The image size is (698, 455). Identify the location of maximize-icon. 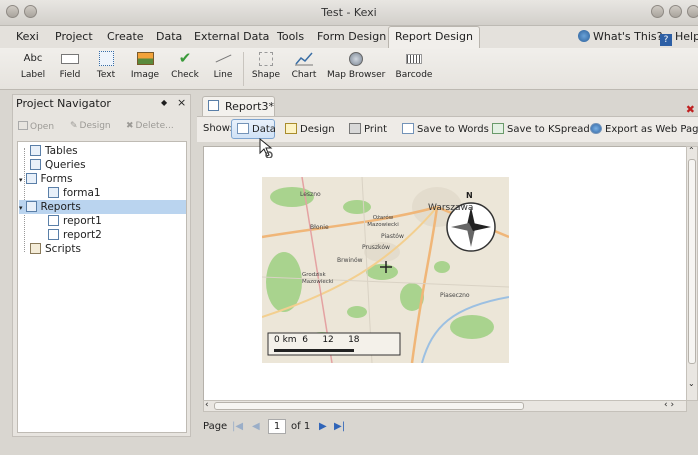
(675, 11).